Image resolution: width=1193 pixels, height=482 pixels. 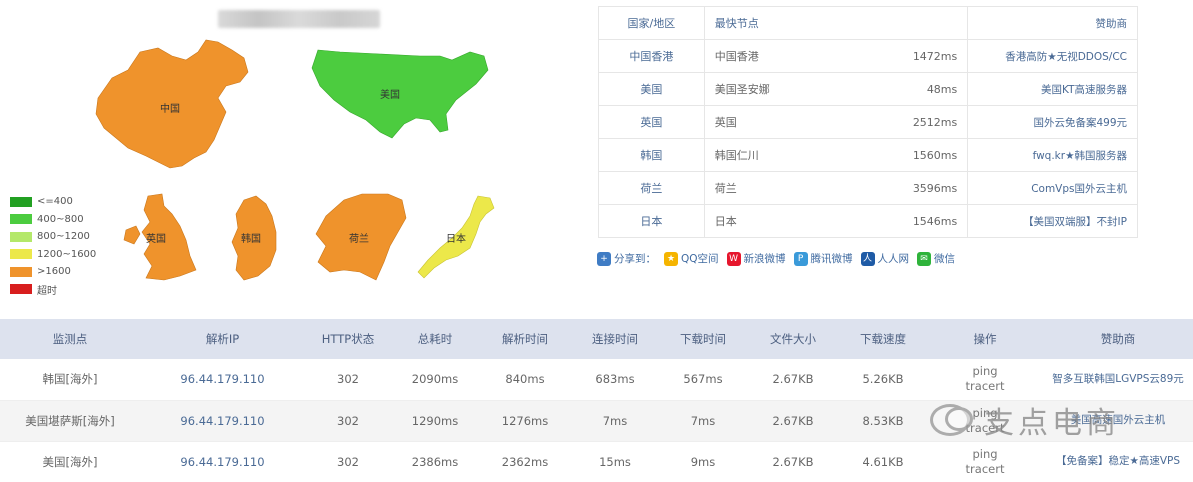 What do you see at coordinates (70, 380) in the screenshot?
I see `monitor-point: 韩国[海外]` at bounding box center [70, 380].